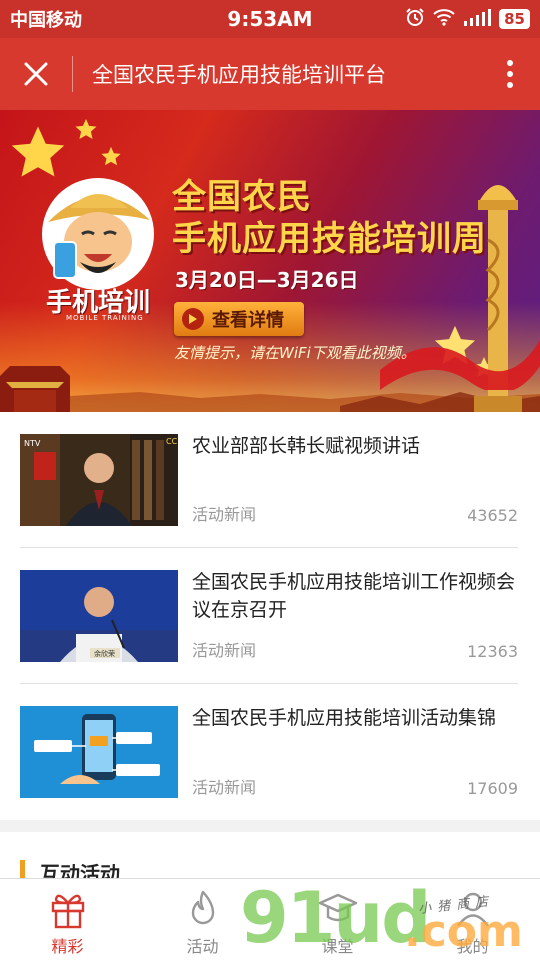 The height and width of the screenshot is (960, 540). What do you see at coordinates (193, 319) in the screenshot?
I see `play-icon` at bounding box center [193, 319].